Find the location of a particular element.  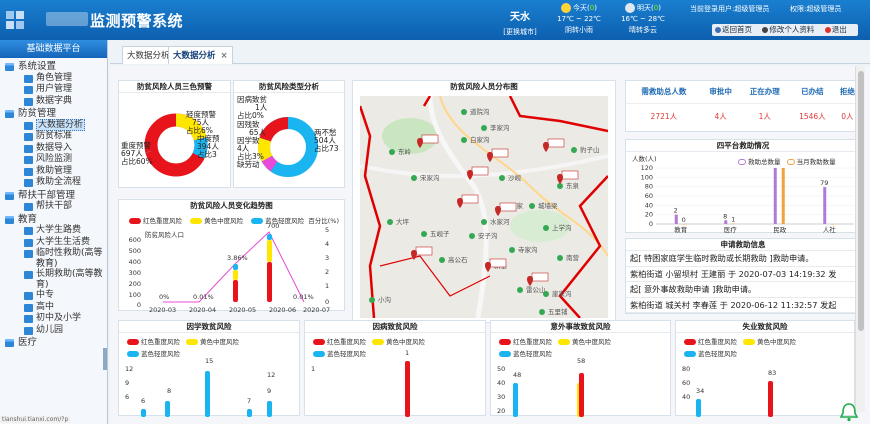

svg-text: 5 is located at coordinates (327, 230).